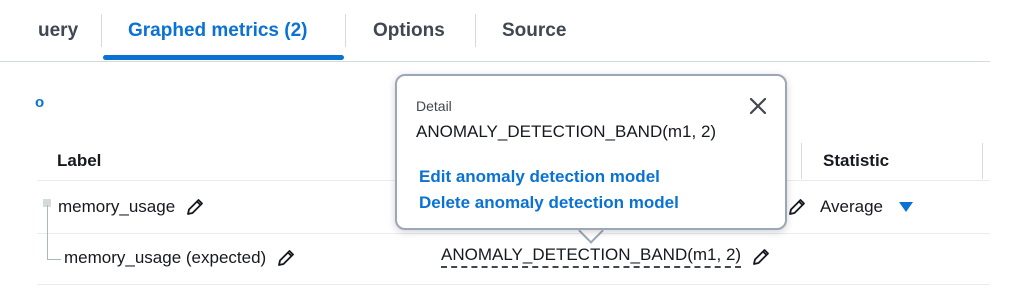  Describe the element at coordinates (165, 257) in the screenshot. I see `metric-label: memory_usage (expected)` at that location.